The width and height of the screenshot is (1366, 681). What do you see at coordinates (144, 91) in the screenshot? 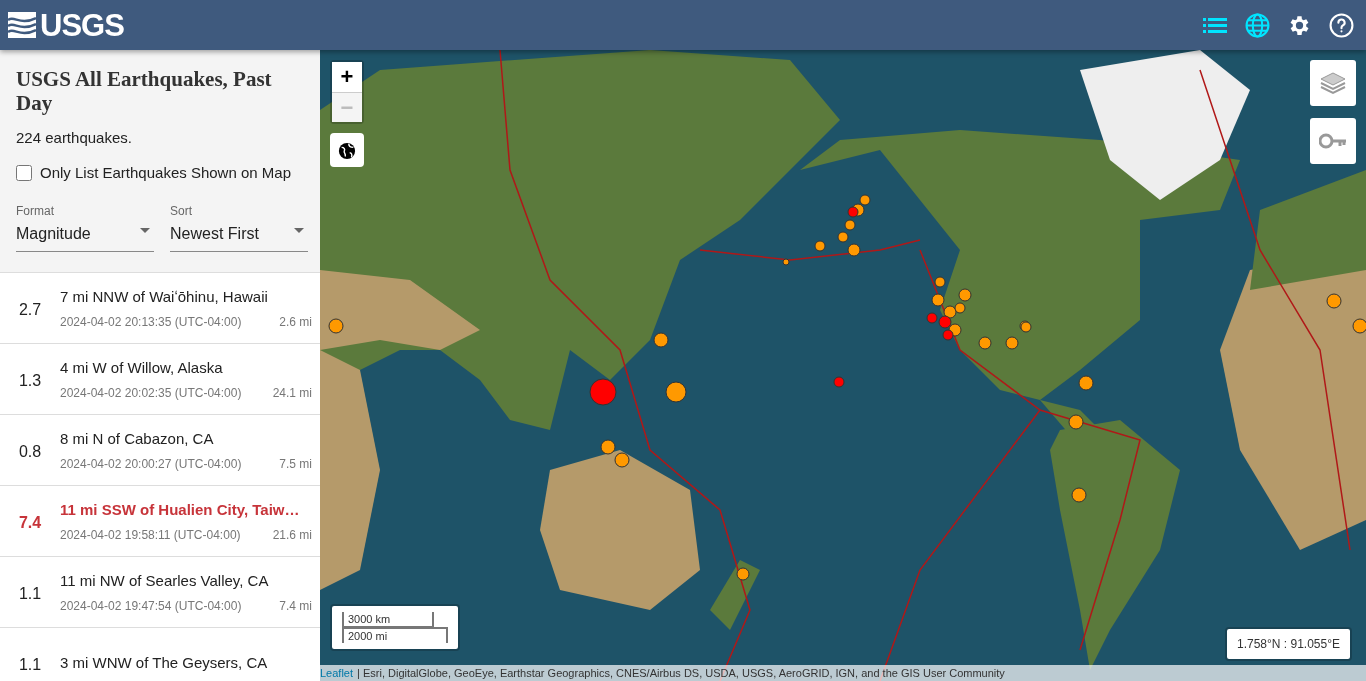
I see `sidebar-title: USGS All Earthquakes, Past Day` at bounding box center [144, 91].